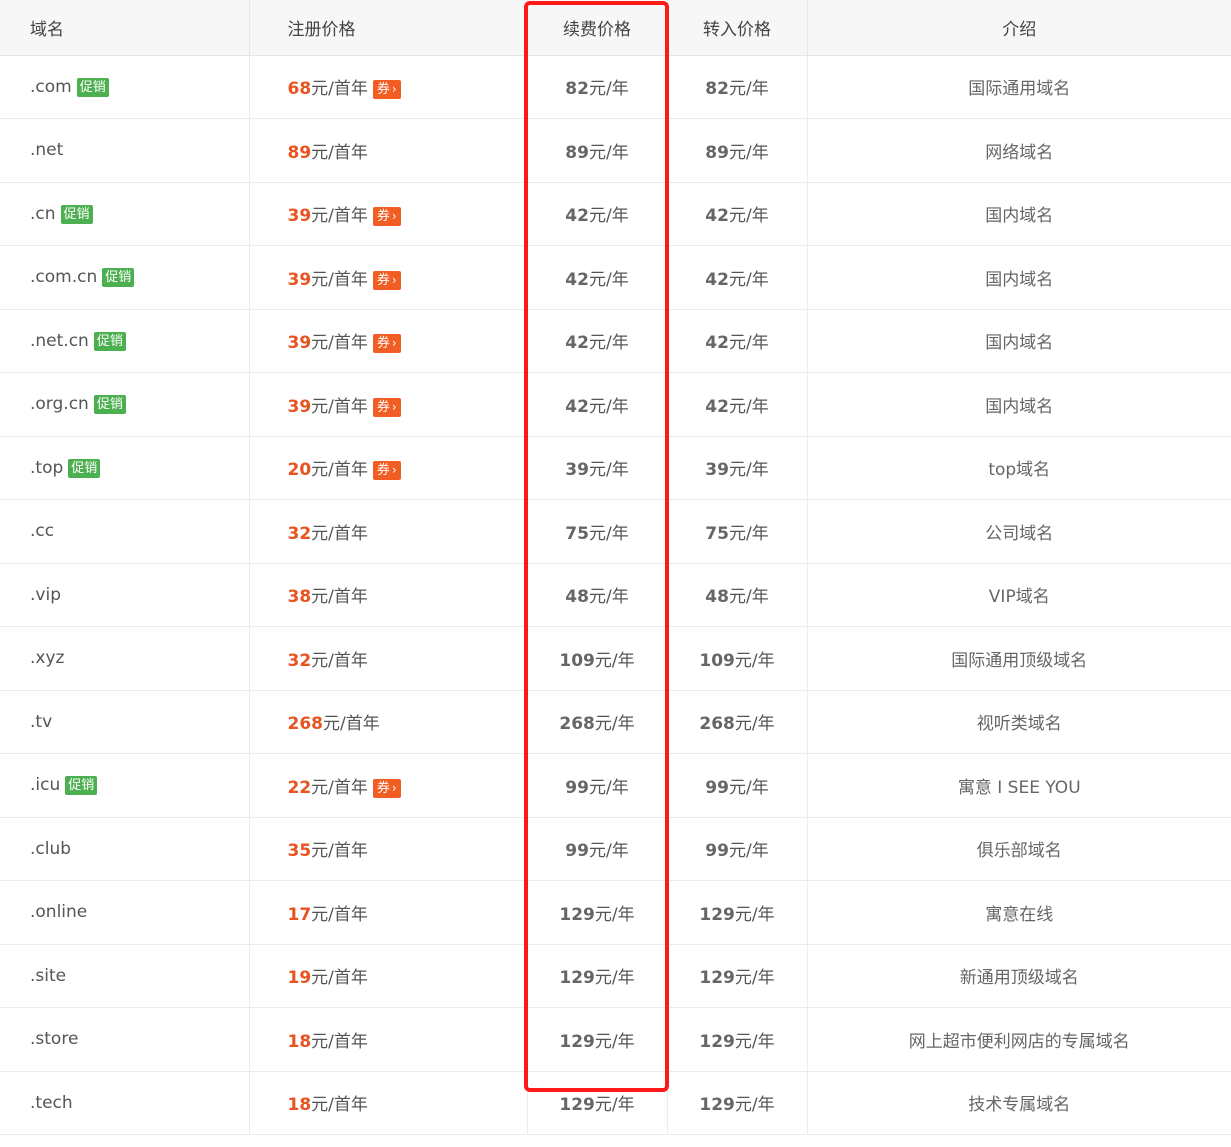 This screenshot has height=1147, width=1231. What do you see at coordinates (63, 277) in the screenshot?
I see `domain-name: .com.cn` at bounding box center [63, 277].